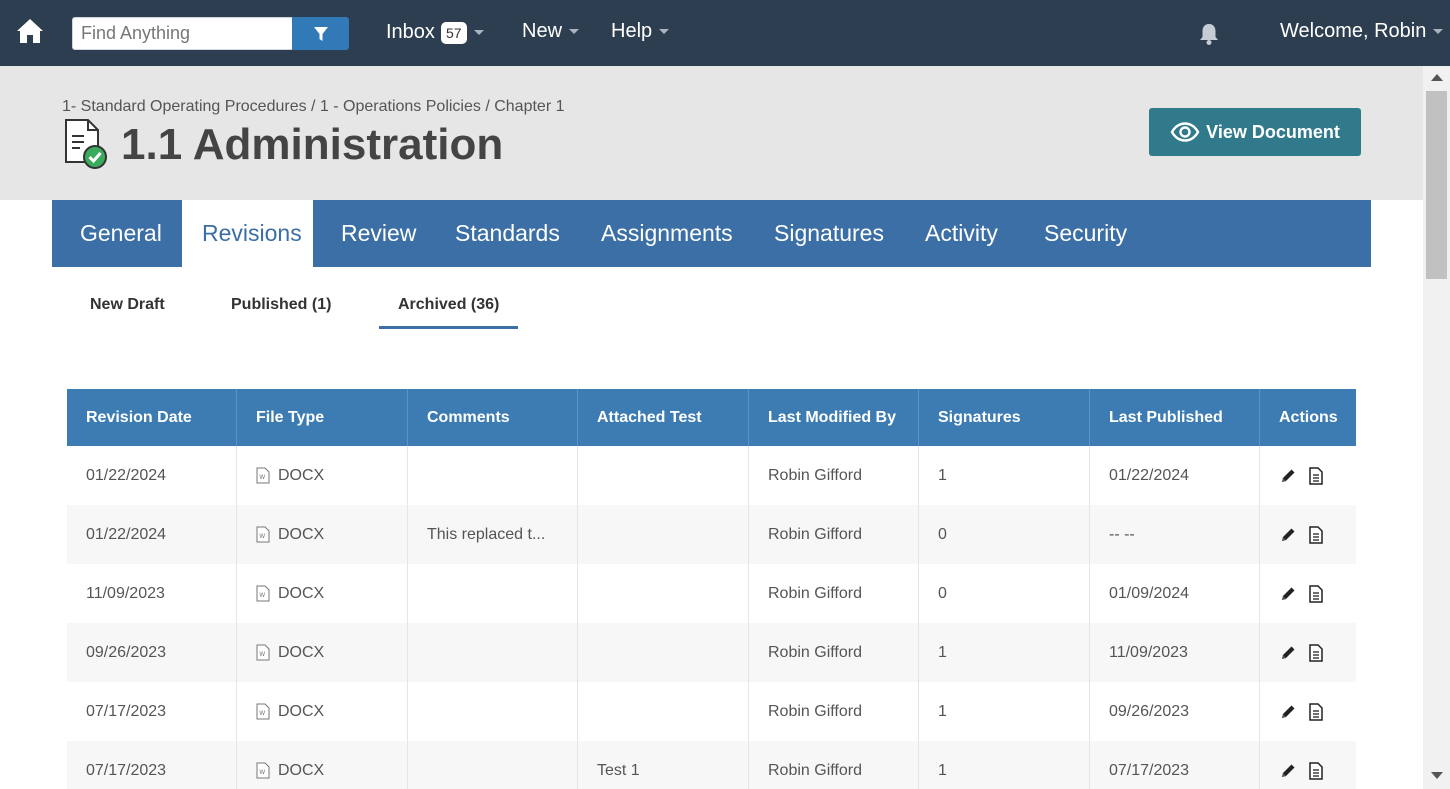 Image resolution: width=1450 pixels, height=789 pixels. I want to click on view-document-button: View Document, so click(1255, 132).